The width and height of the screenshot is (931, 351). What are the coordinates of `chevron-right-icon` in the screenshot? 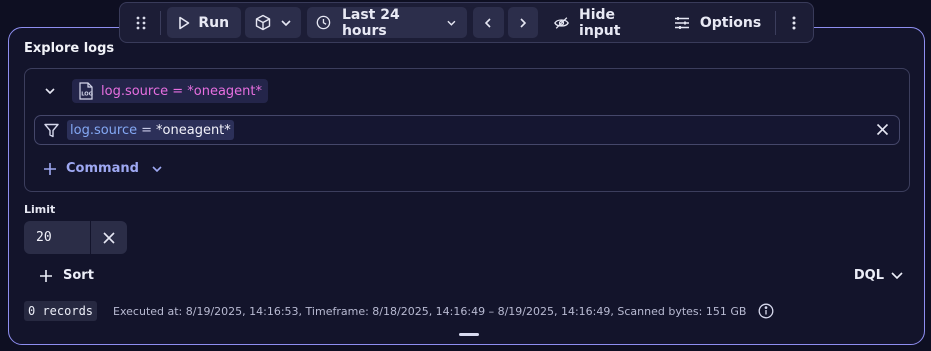 It's located at (523, 22).